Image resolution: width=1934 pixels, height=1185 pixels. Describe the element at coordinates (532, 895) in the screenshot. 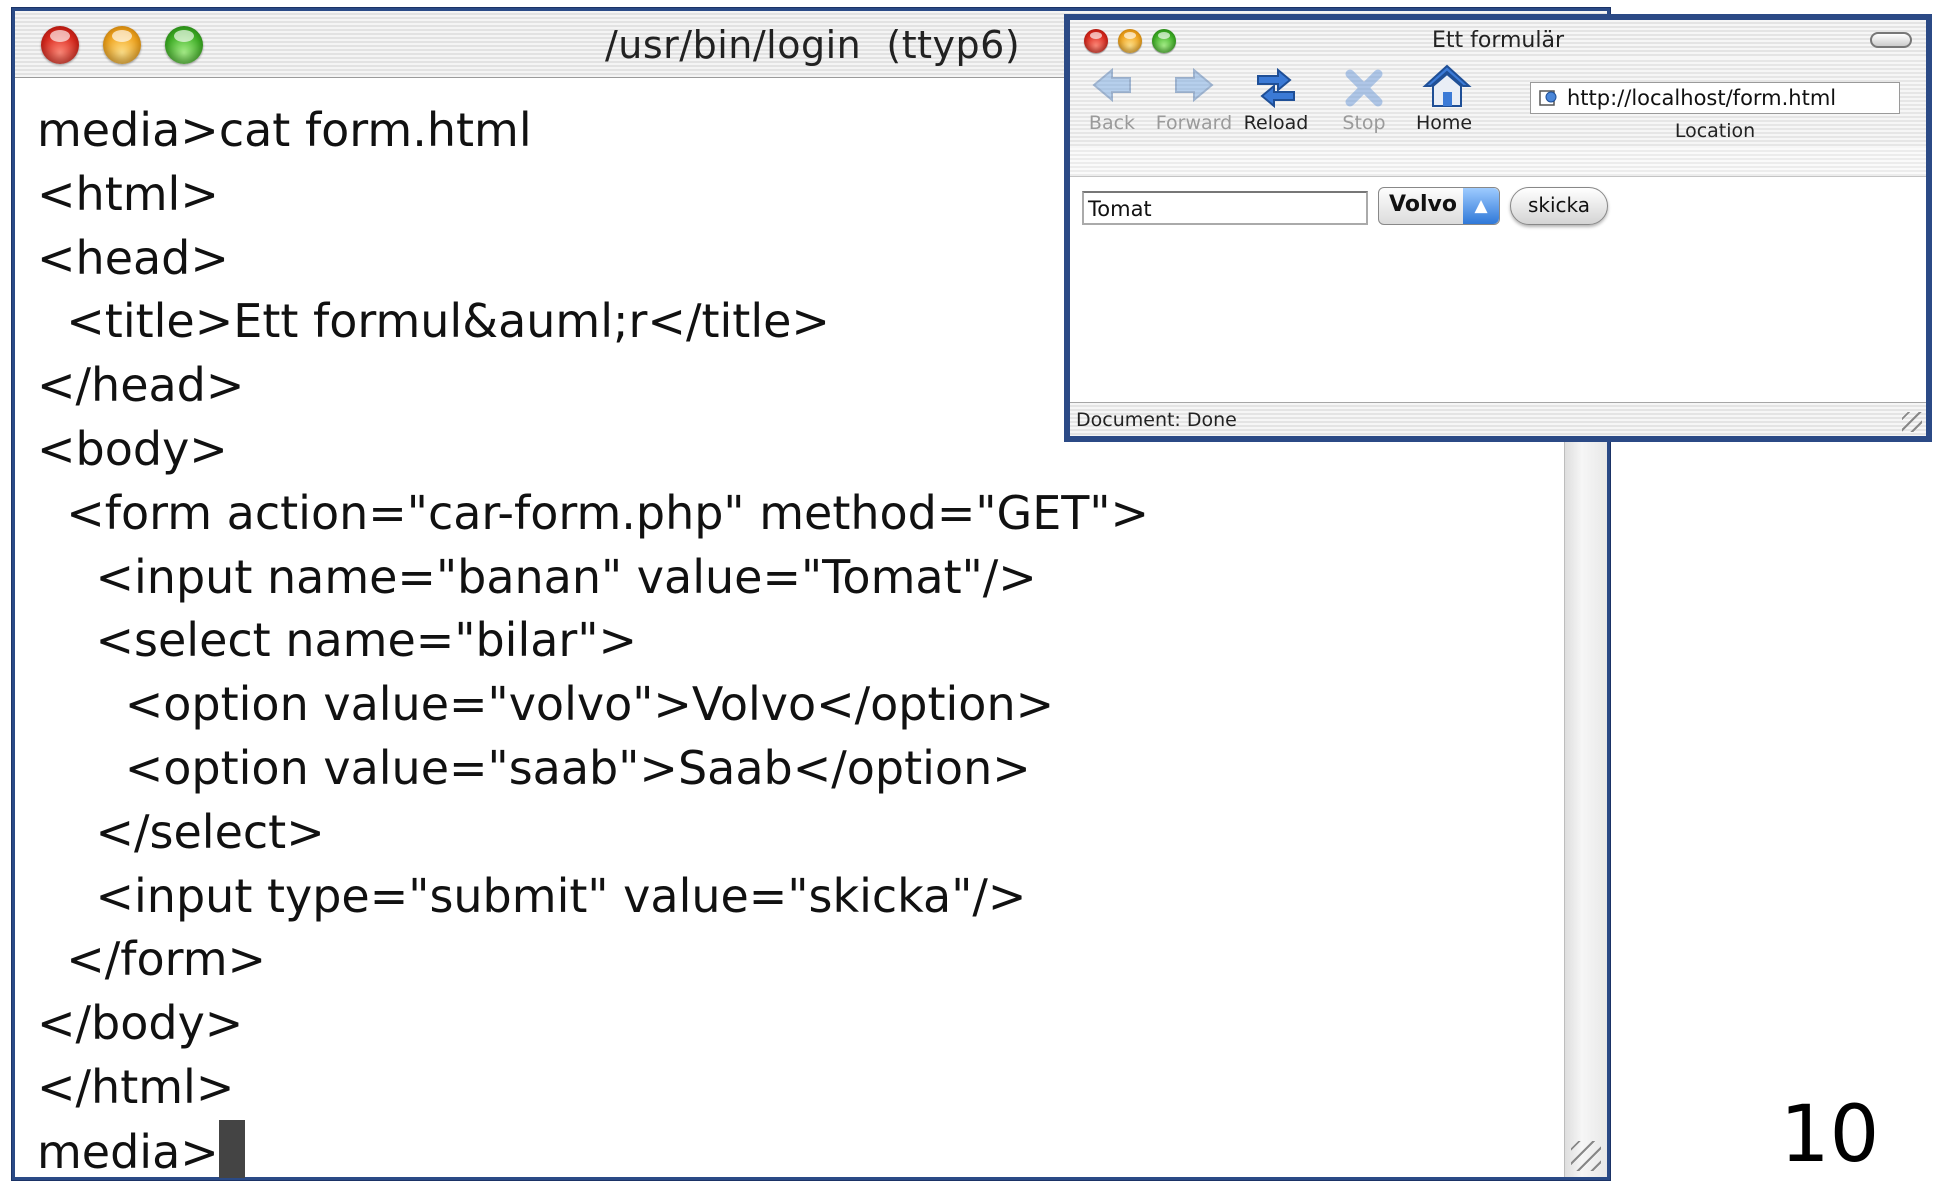

I see `code-line: <input type="submit" value="skicka"/>` at that location.